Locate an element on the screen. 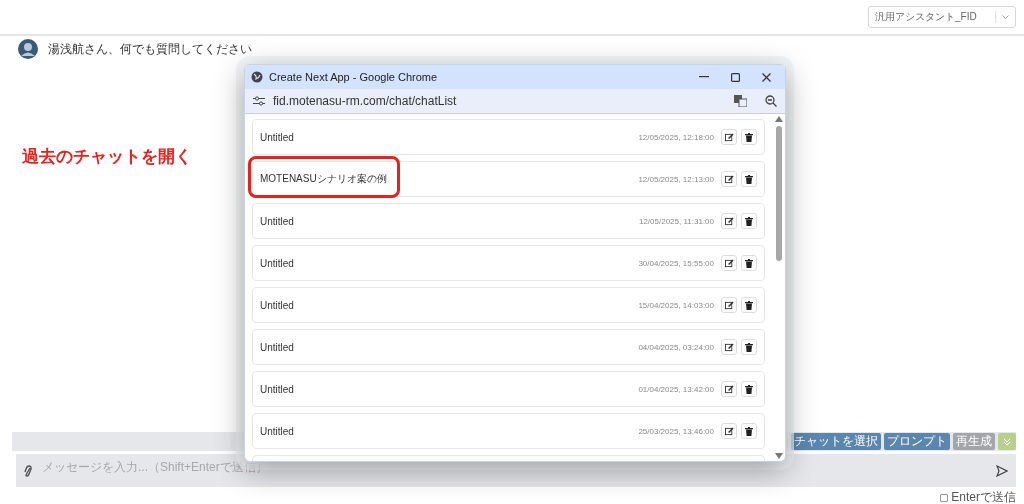 The height and width of the screenshot is (504, 1024). annotation-label: 過去のチャットを開く is located at coordinates (107, 157).